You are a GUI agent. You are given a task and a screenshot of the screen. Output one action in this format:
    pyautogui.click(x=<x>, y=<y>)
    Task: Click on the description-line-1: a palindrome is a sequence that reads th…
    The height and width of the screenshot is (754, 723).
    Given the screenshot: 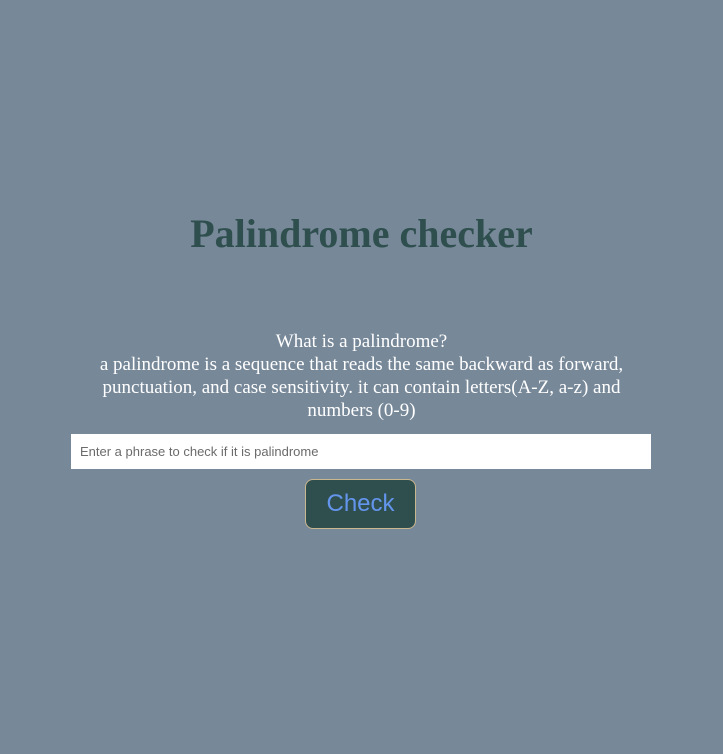 What is the action you would take?
    pyautogui.click(x=361, y=364)
    